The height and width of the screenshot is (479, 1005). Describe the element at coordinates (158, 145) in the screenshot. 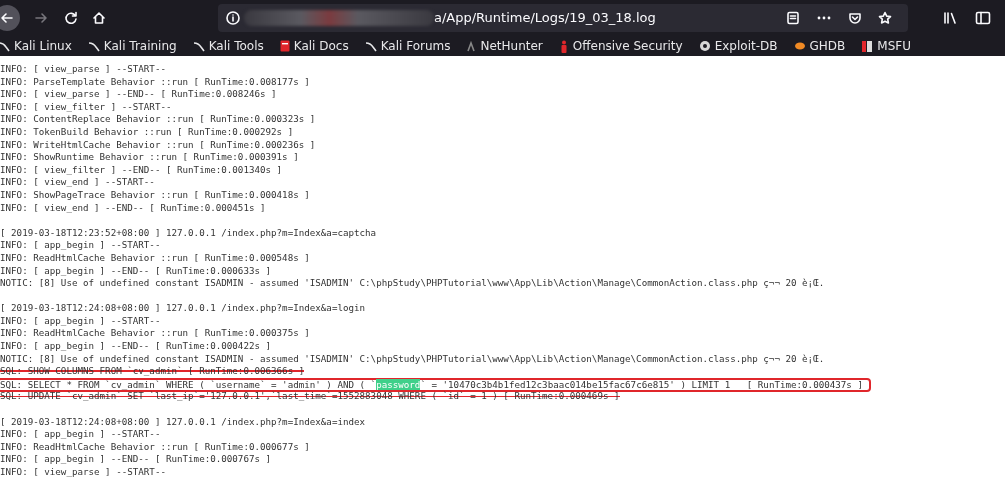

I see `log-line: INFO: WriteHtmlCache Behavior ::run [ RunTime:0.000236s ]` at that location.